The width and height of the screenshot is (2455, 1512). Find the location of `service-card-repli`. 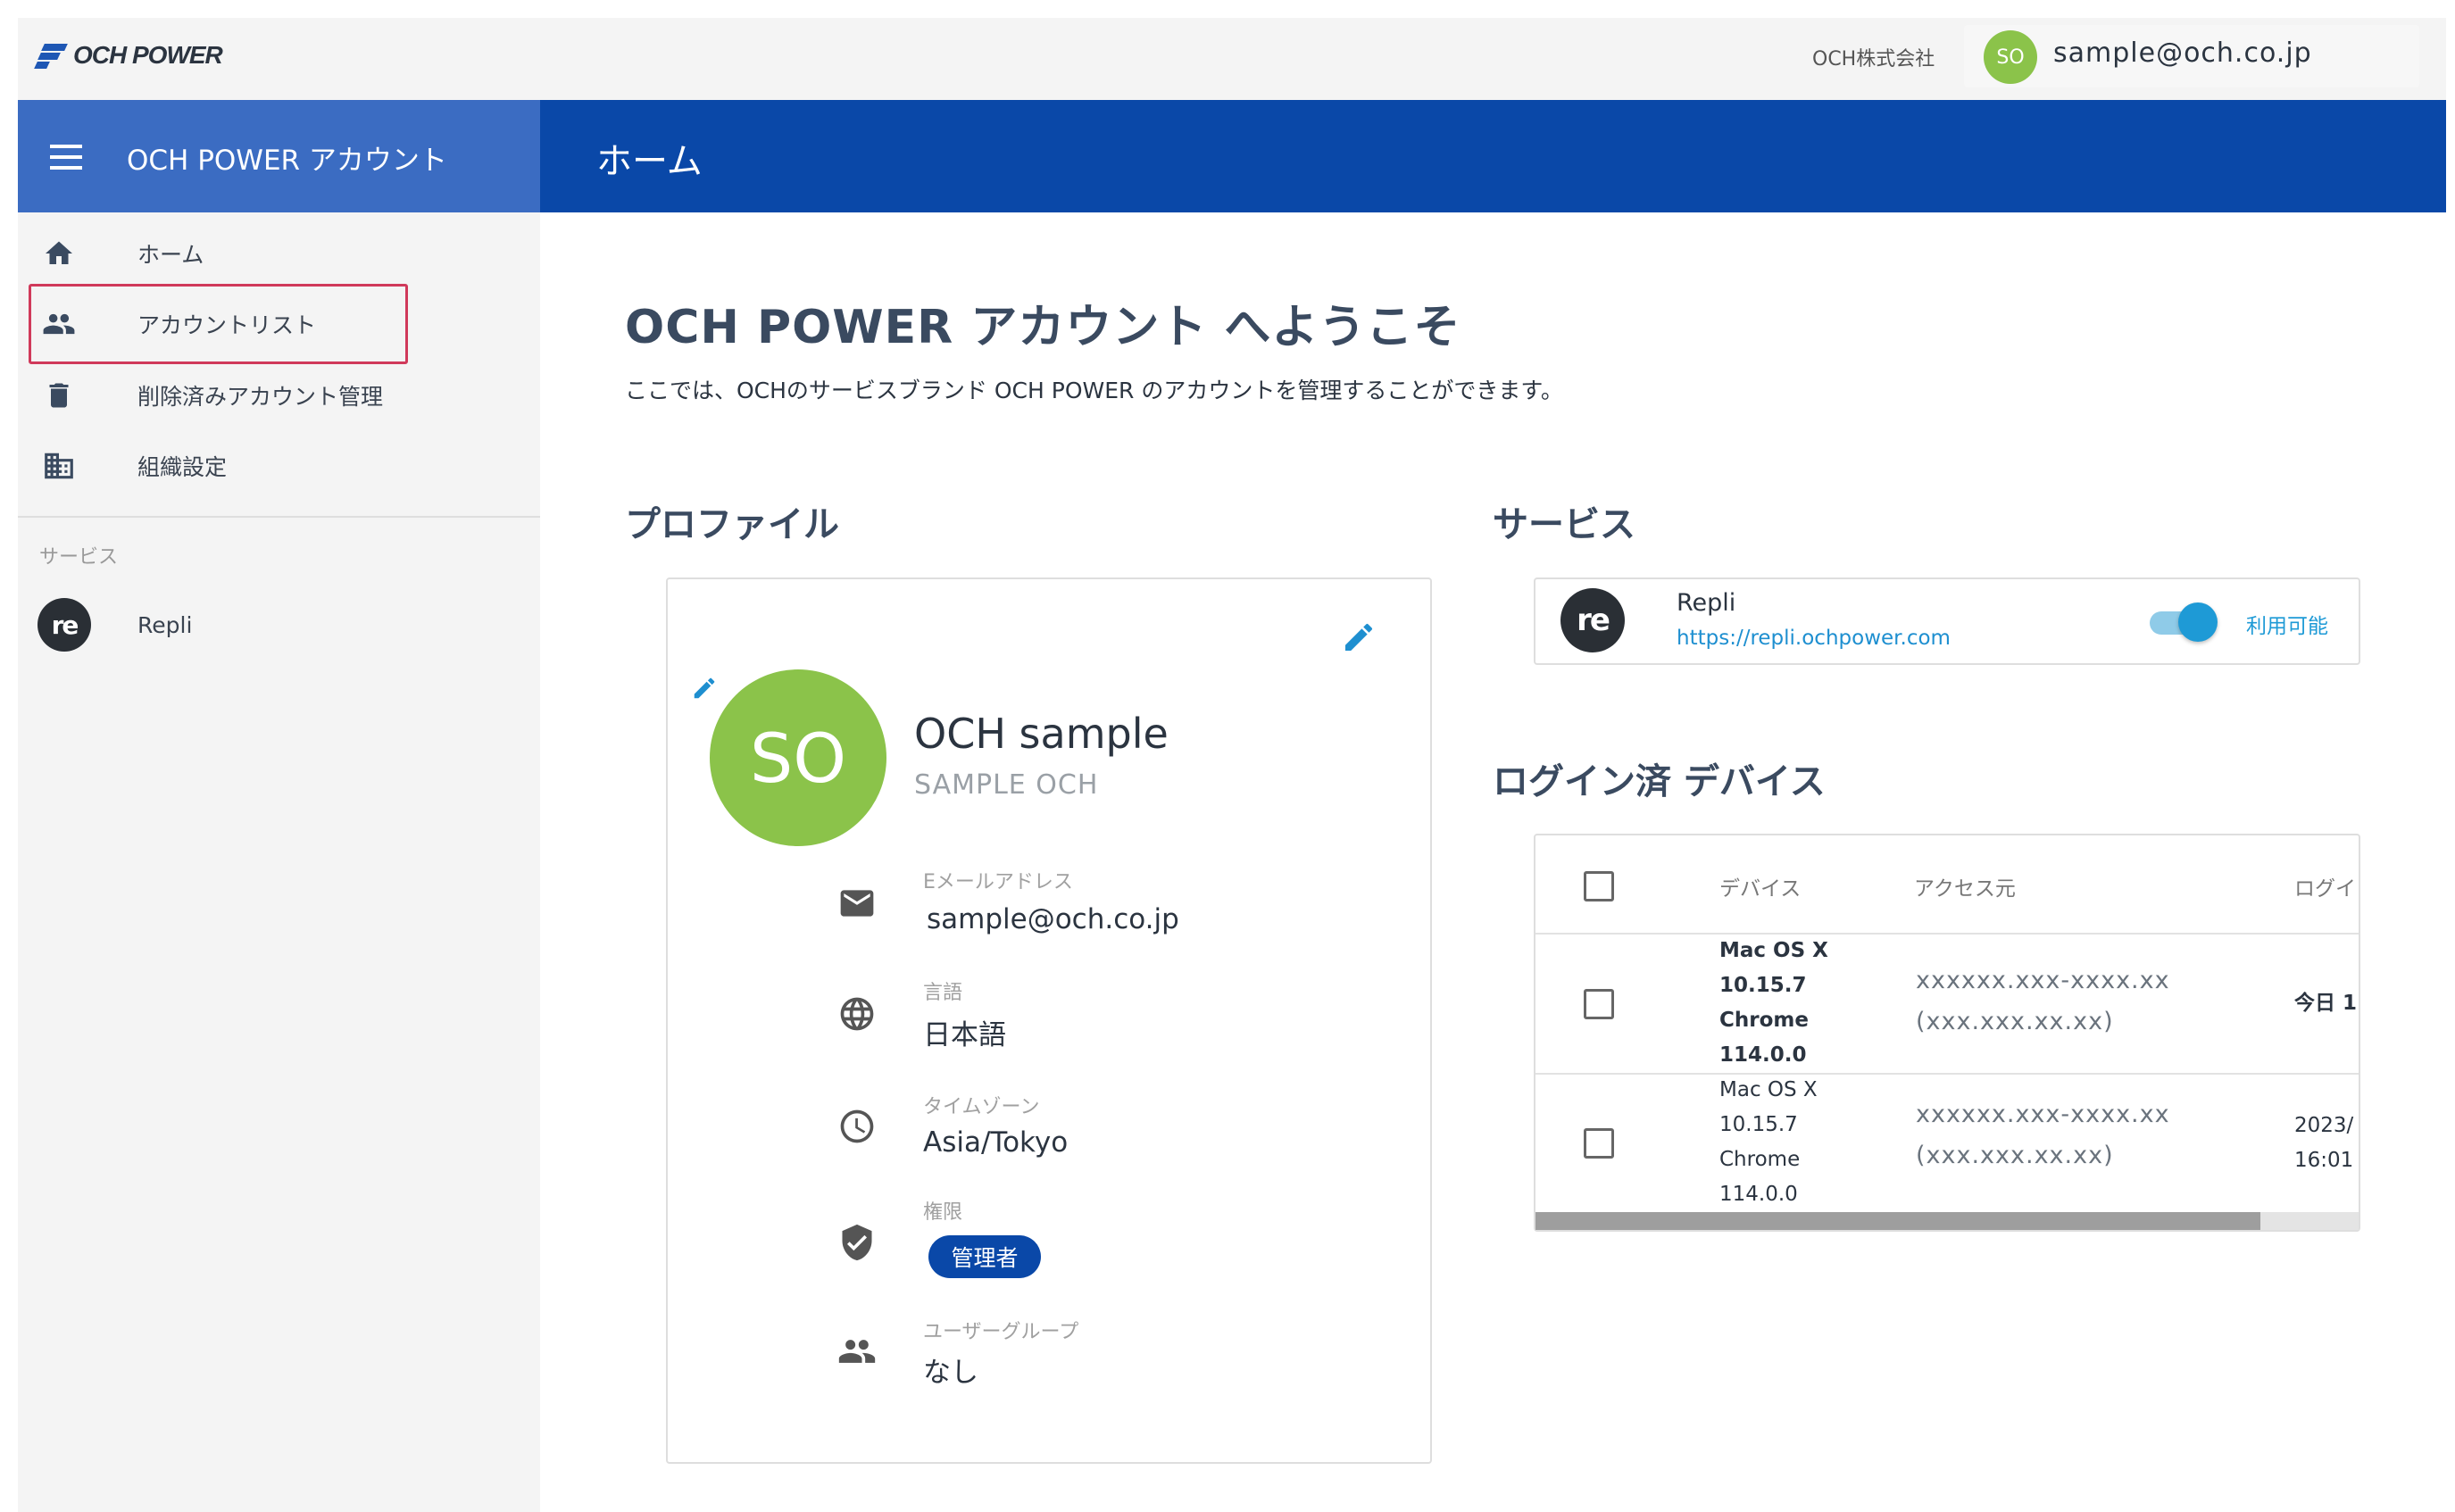

service-card-repli is located at coordinates (1947, 621).